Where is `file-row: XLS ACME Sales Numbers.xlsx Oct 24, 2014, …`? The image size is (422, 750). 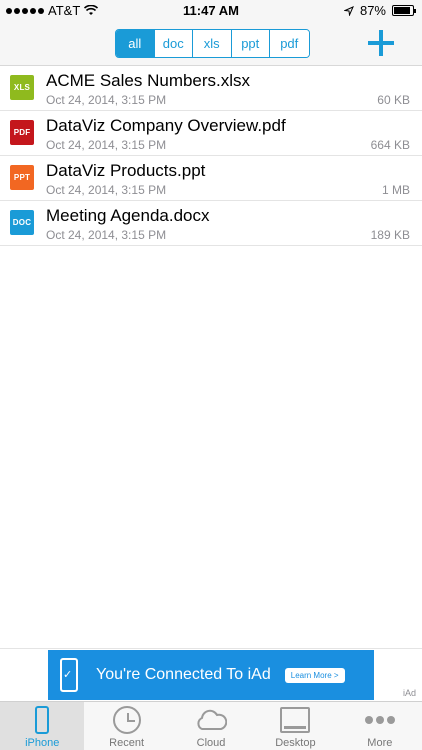 file-row: XLS ACME Sales Numbers.xlsx Oct 24, 2014, … is located at coordinates (211, 88).